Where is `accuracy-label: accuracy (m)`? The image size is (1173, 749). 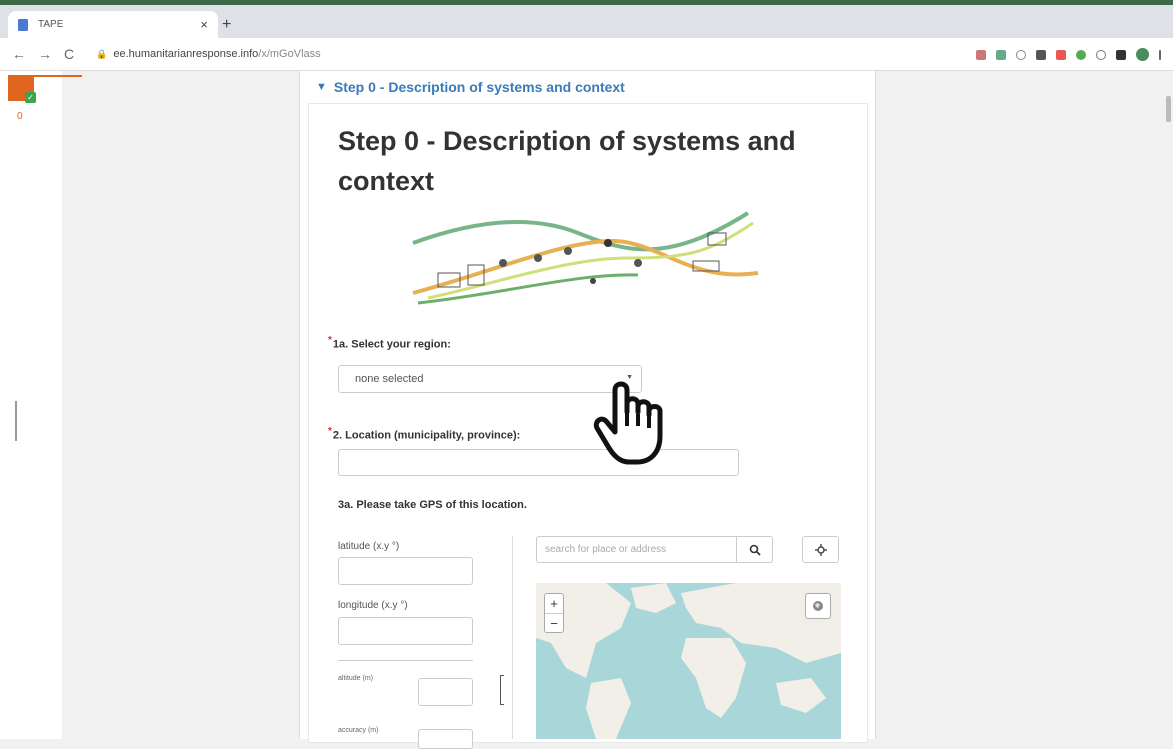 accuracy-label: accuracy (m) is located at coordinates (358, 730).